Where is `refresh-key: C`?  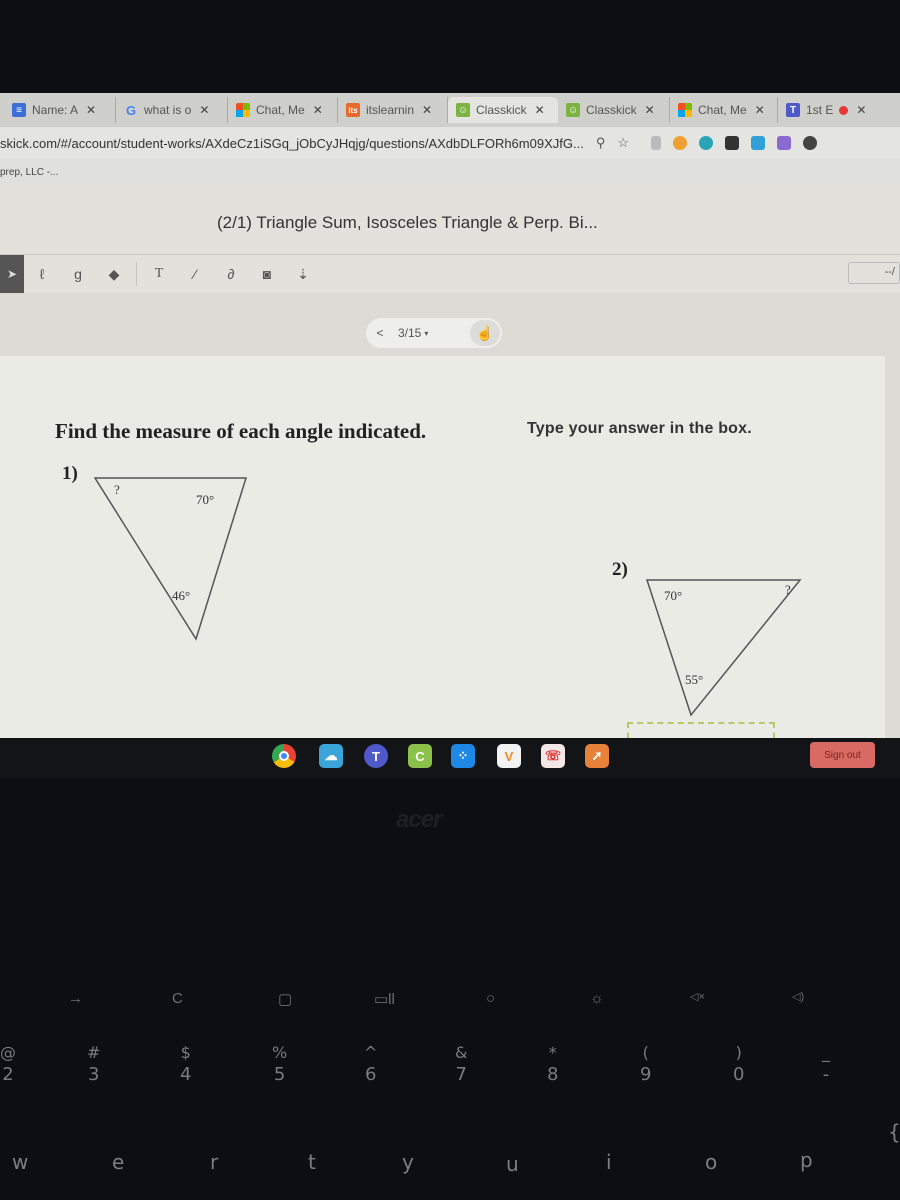
refresh-key: C is located at coordinates (177, 998).